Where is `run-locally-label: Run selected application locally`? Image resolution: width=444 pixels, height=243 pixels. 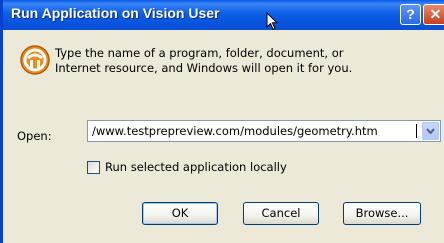 run-locally-label: Run selected application locally is located at coordinates (196, 167).